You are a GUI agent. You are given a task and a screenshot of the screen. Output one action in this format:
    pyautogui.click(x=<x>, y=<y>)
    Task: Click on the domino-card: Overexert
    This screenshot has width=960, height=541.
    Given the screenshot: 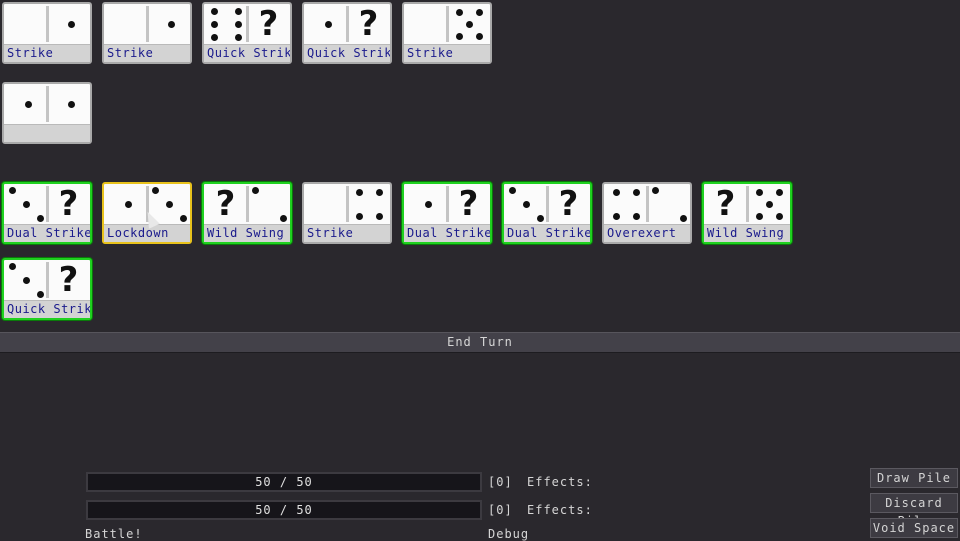 What is the action you would take?
    pyautogui.click(x=647, y=213)
    